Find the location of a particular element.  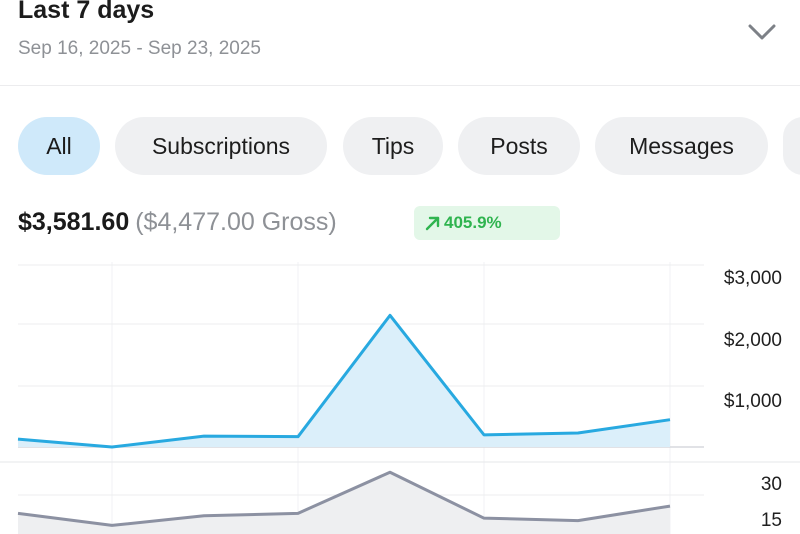

tab-overflow is located at coordinates (791, 146).